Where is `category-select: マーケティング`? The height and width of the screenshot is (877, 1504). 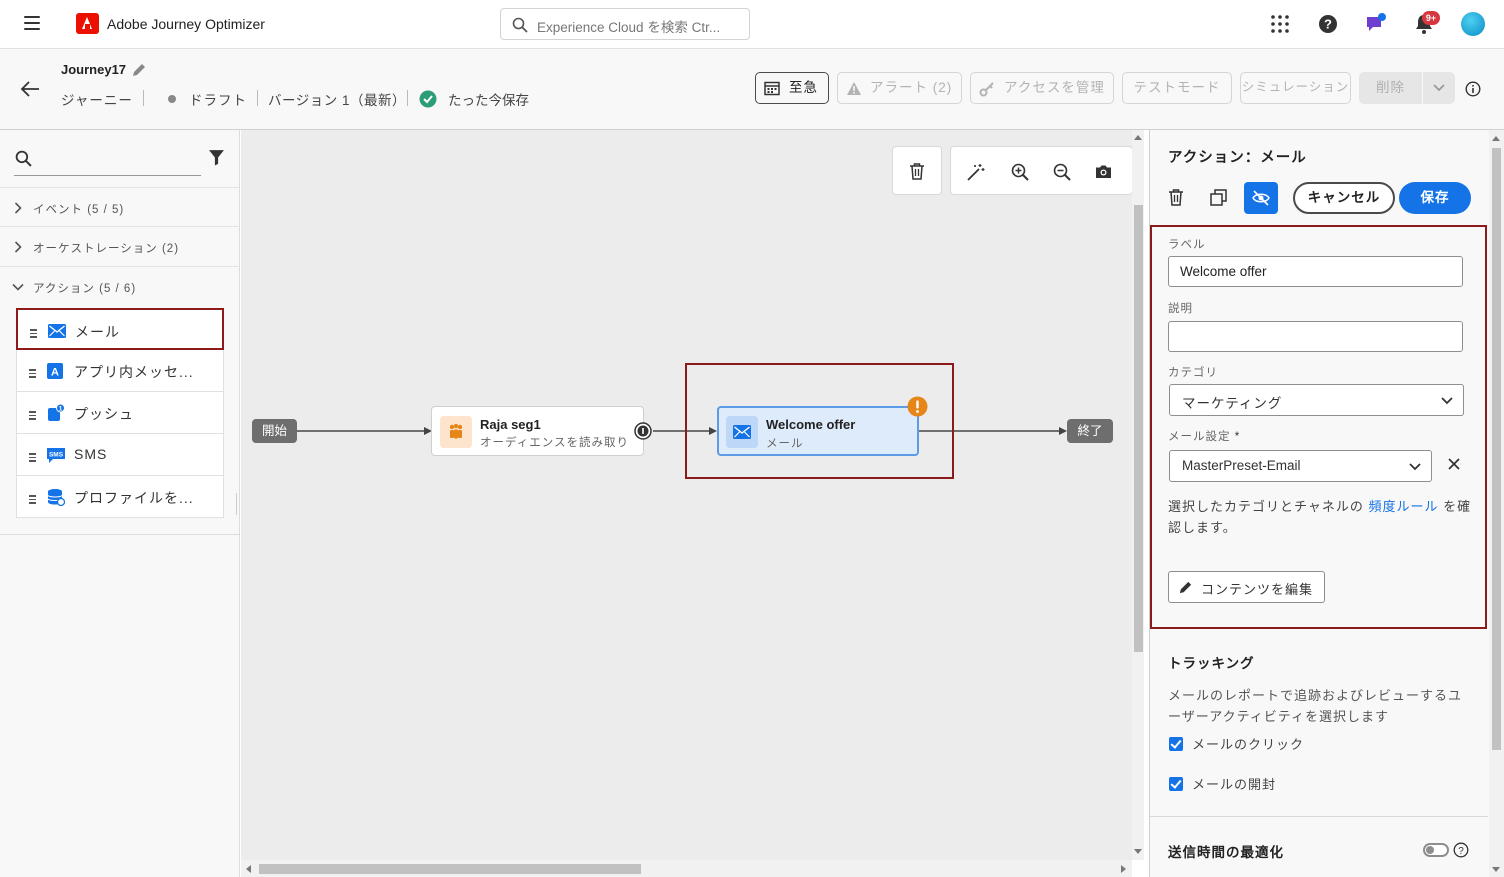
category-select: マーケティング is located at coordinates (1316, 400).